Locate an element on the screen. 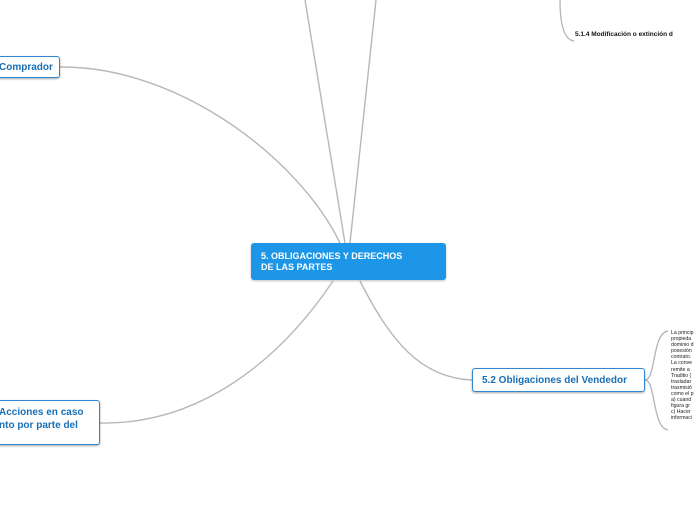 This screenshot has width=696, height=520. connector-vendedor-to-paragraph-lower is located at coordinates (656, 405).